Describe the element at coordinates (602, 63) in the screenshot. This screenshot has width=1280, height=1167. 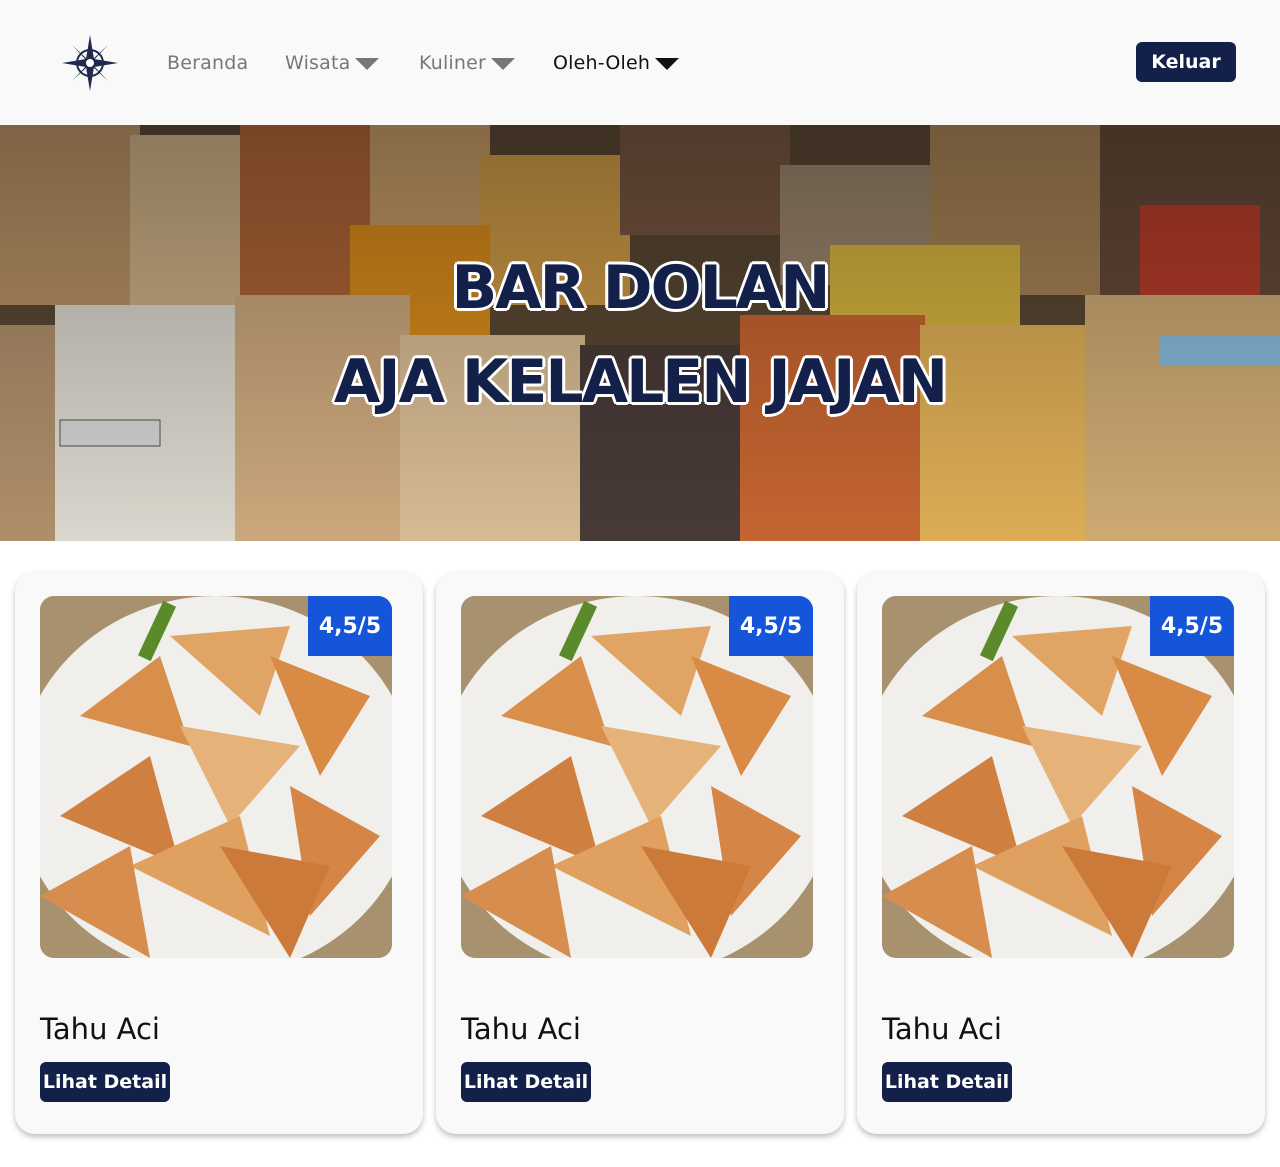
I see `nav-oleh-oleh-label: Oleh-Oleh` at that location.